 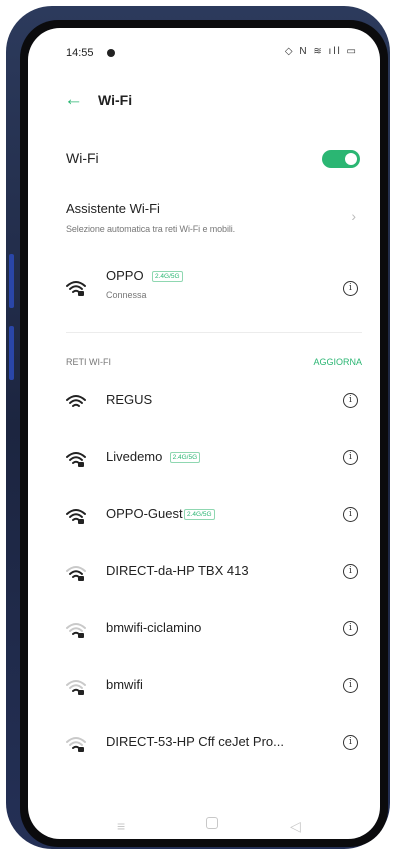 I want to click on status-time: 14:55, so click(x=80, y=53).